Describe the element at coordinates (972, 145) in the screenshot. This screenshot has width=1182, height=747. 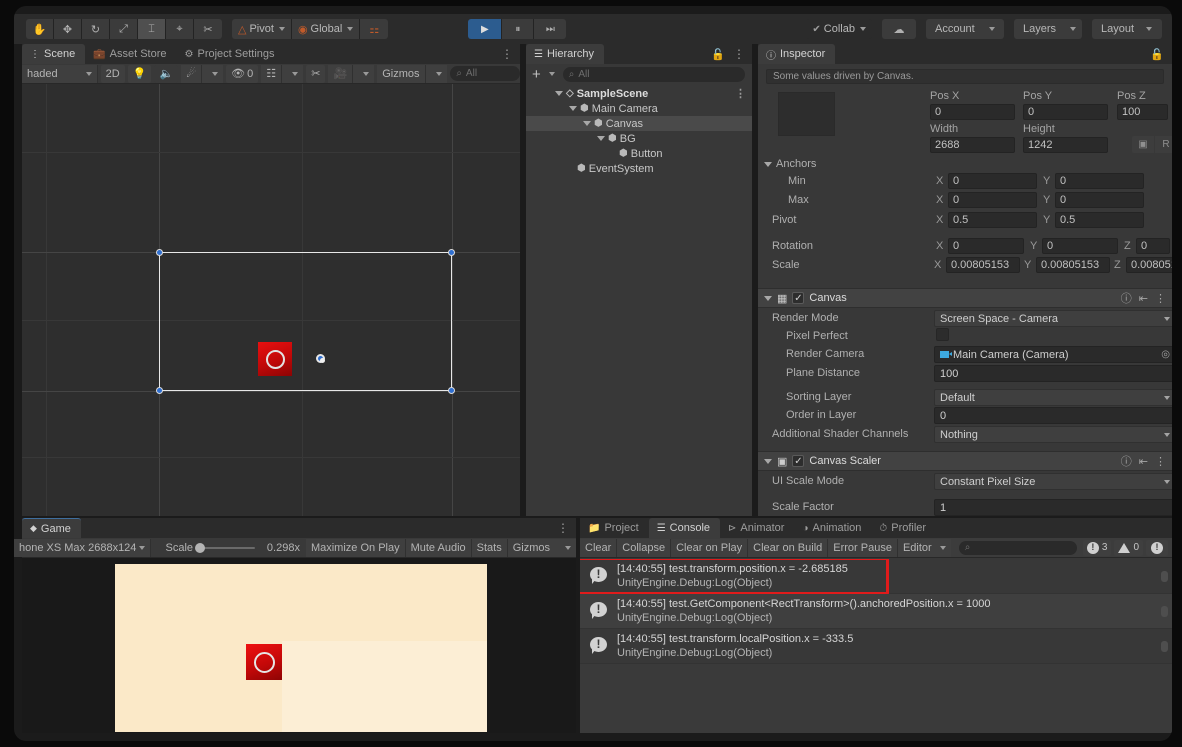
I see `width-field: 2688` at that location.